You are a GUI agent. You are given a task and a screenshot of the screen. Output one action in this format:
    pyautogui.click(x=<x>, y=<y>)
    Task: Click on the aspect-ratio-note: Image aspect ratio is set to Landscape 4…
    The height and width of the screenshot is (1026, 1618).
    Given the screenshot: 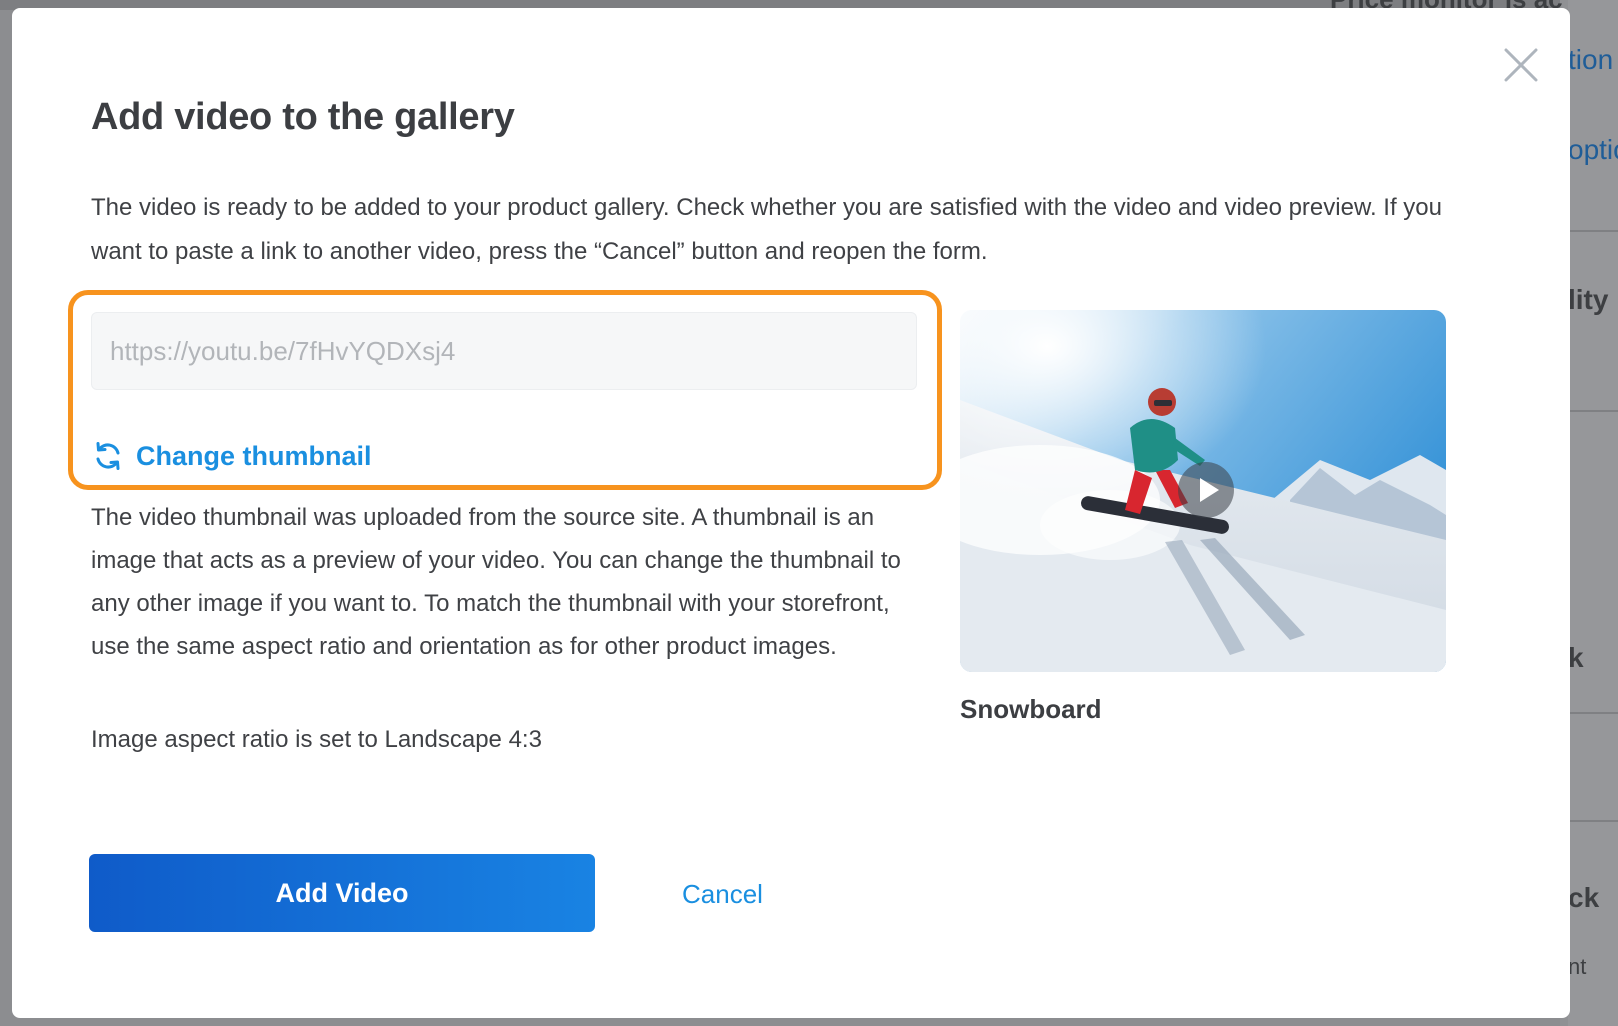 What is the action you would take?
    pyautogui.click(x=316, y=739)
    